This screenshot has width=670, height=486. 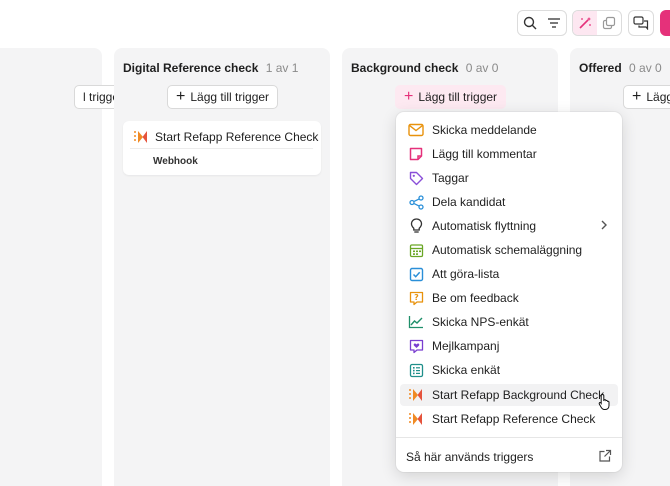 What do you see at coordinates (416, 178) in the screenshot?
I see `tag-icon` at bounding box center [416, 178].